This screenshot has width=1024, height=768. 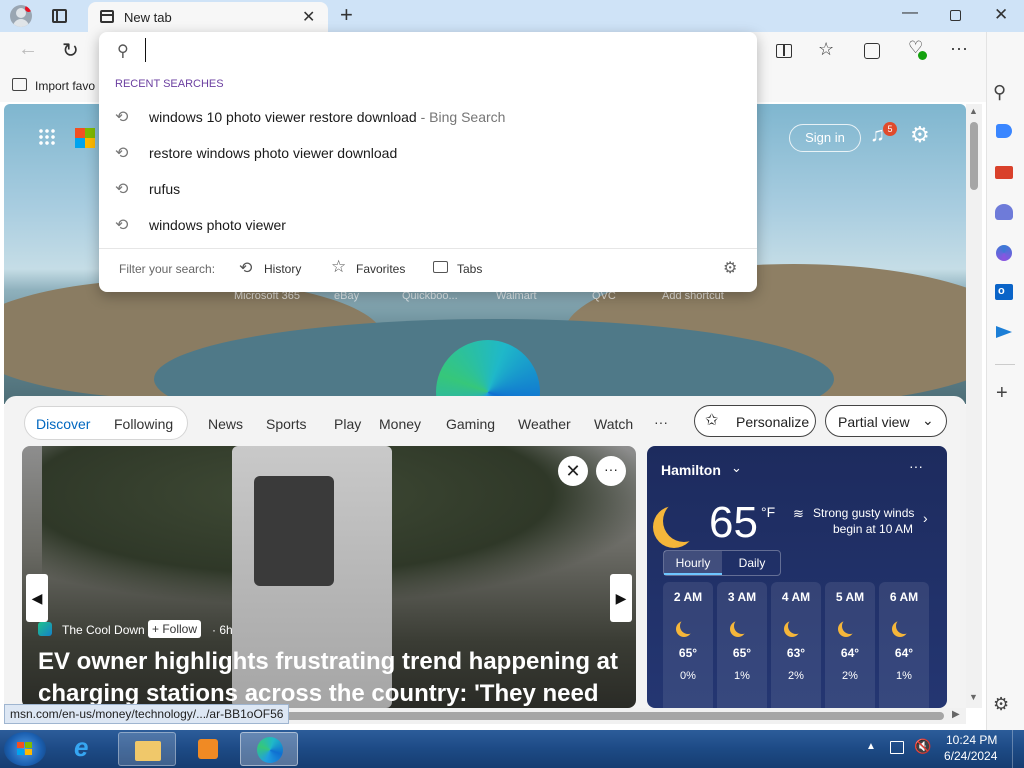 What do you see at coordinates (784, 51) in the screenshot?
I see `split-screen-icon` at bounding box center [784, 51].